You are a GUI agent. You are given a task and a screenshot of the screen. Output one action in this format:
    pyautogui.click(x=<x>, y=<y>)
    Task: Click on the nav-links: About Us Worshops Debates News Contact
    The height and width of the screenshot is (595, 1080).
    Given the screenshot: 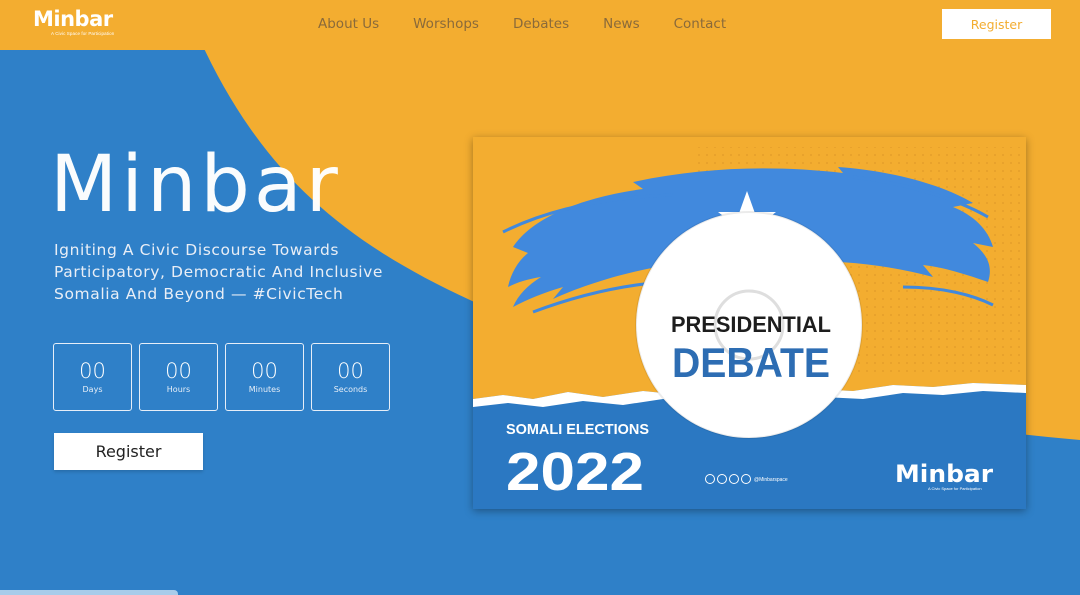 What is the action you would take?
    pyautogui.click(x=539, y=24)
    